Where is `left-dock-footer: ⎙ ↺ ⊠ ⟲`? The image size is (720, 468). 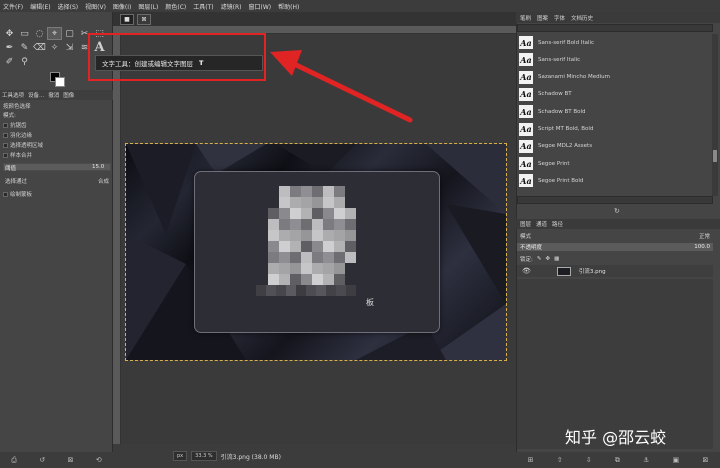 left-dock-footer: ⎙ ↺ ⊠ ⟲ is located at coordinates (56, 460).